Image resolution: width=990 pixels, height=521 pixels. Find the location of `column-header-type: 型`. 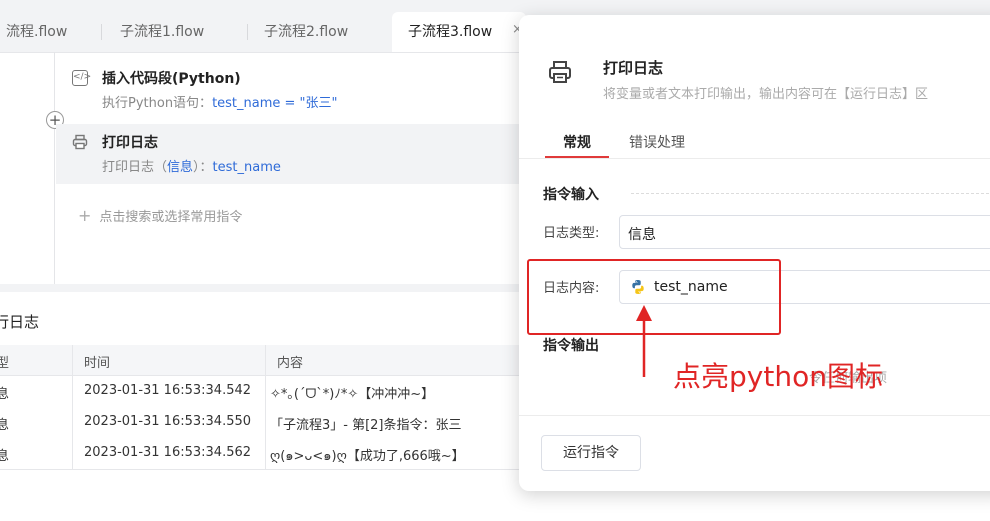

column-header-type: 型 is located at coordinates (5, 363).